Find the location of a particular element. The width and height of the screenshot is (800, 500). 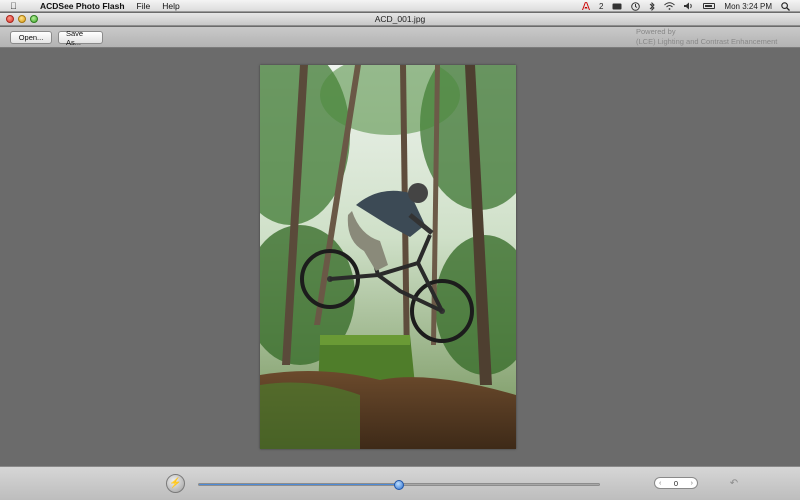

menu-help: Help is located at coordinates (170, 6).